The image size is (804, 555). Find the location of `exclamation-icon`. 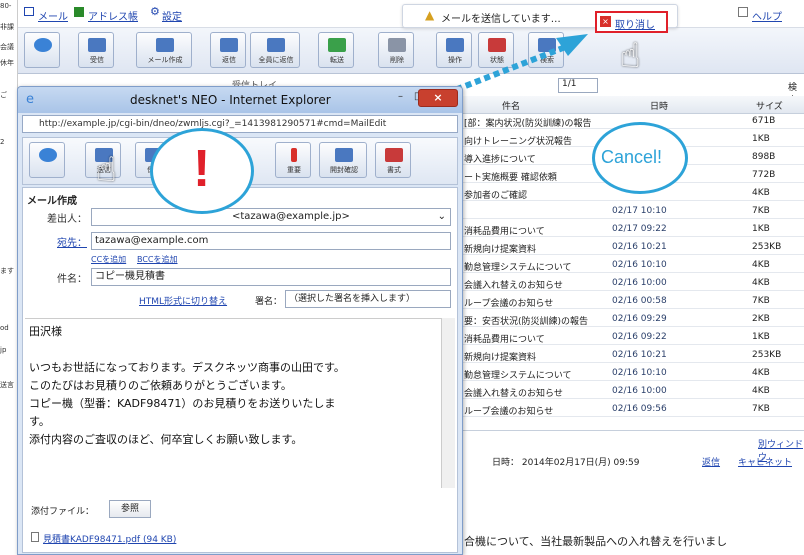

exclamation-icon is located at coordinates (294, 155).